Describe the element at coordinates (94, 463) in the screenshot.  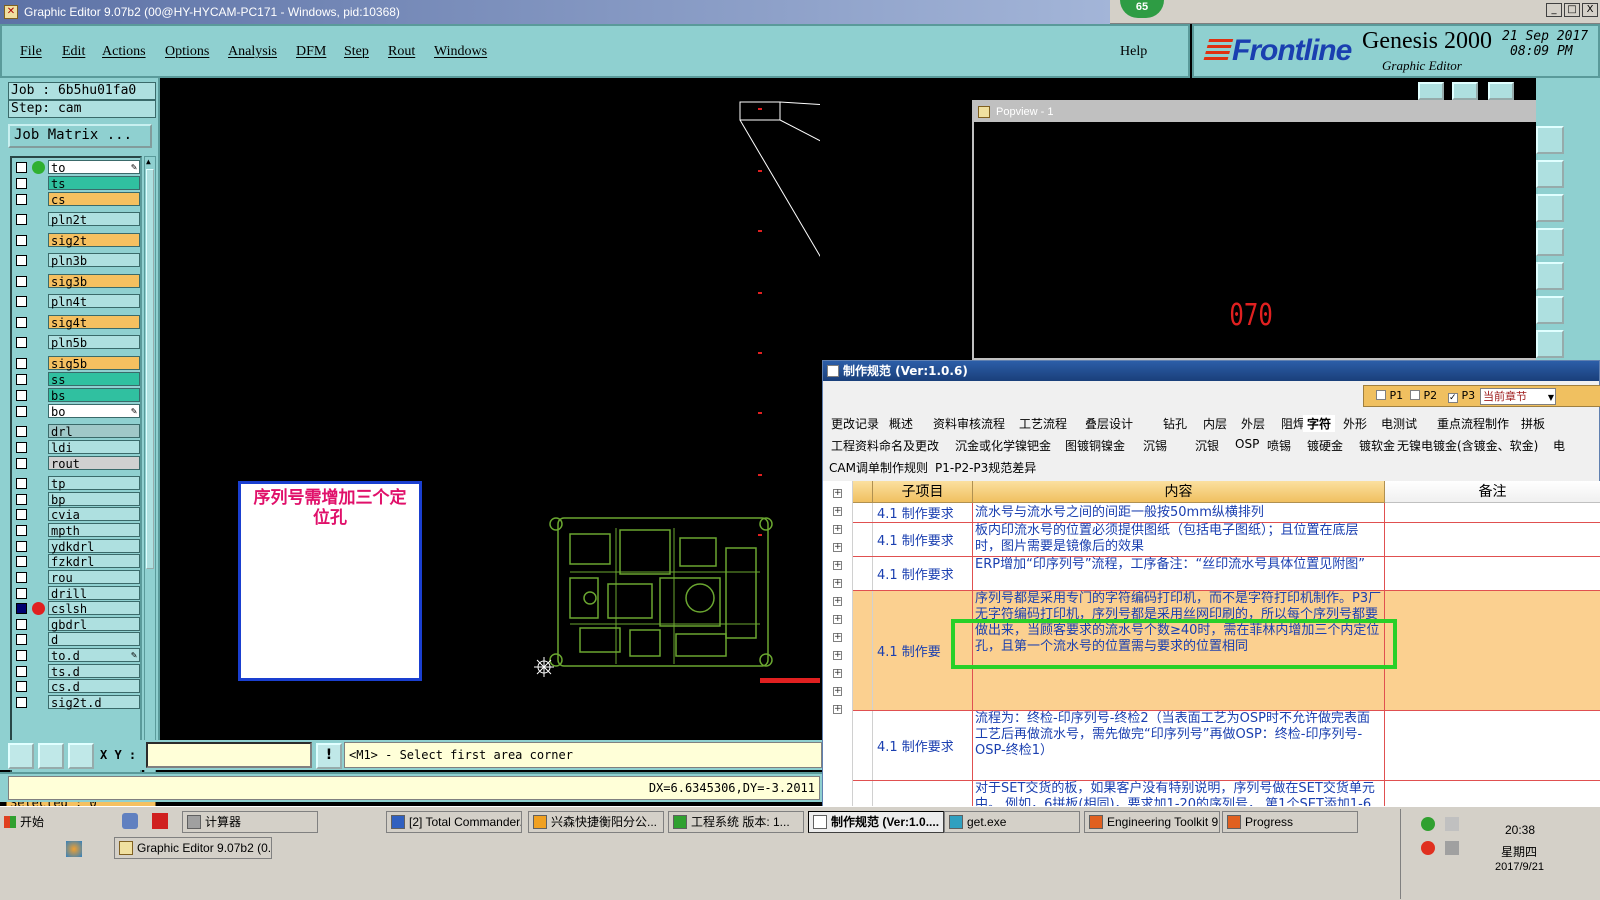
I see `layer-name: rout` at that location.